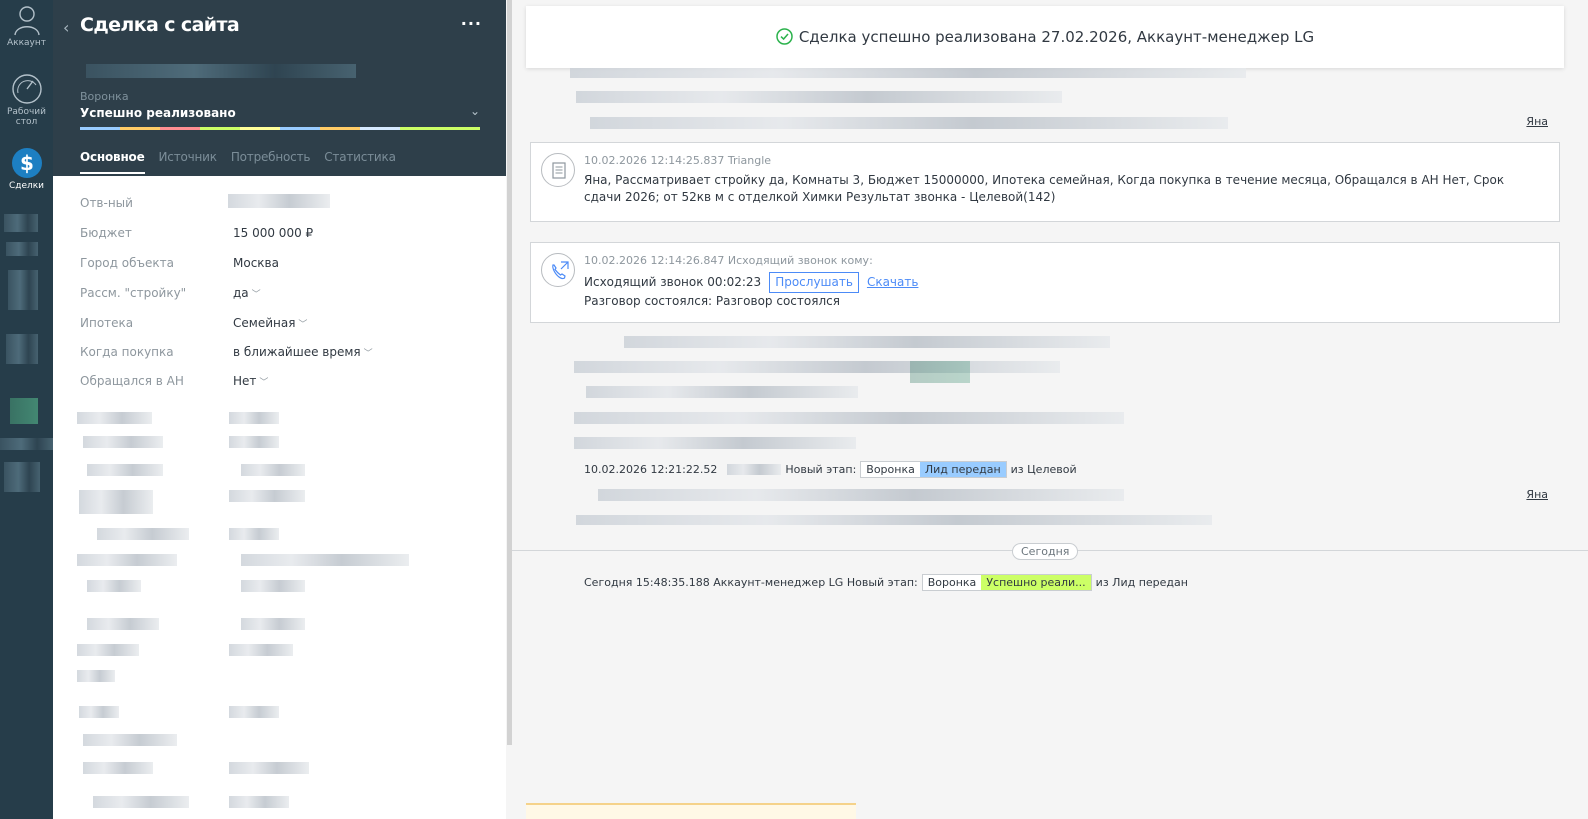 This screenshot has width=1588, height=819. I want to click on purchase-time-select: в ближайшее время ﹀, so click(303, 352).